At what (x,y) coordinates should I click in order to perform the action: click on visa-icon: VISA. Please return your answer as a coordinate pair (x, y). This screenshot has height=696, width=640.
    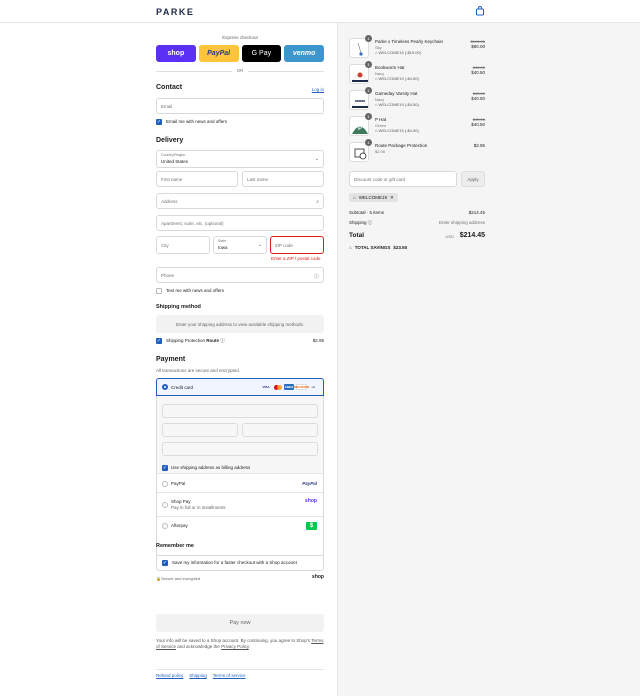
    Looking at the image, I should click on (266, 387).